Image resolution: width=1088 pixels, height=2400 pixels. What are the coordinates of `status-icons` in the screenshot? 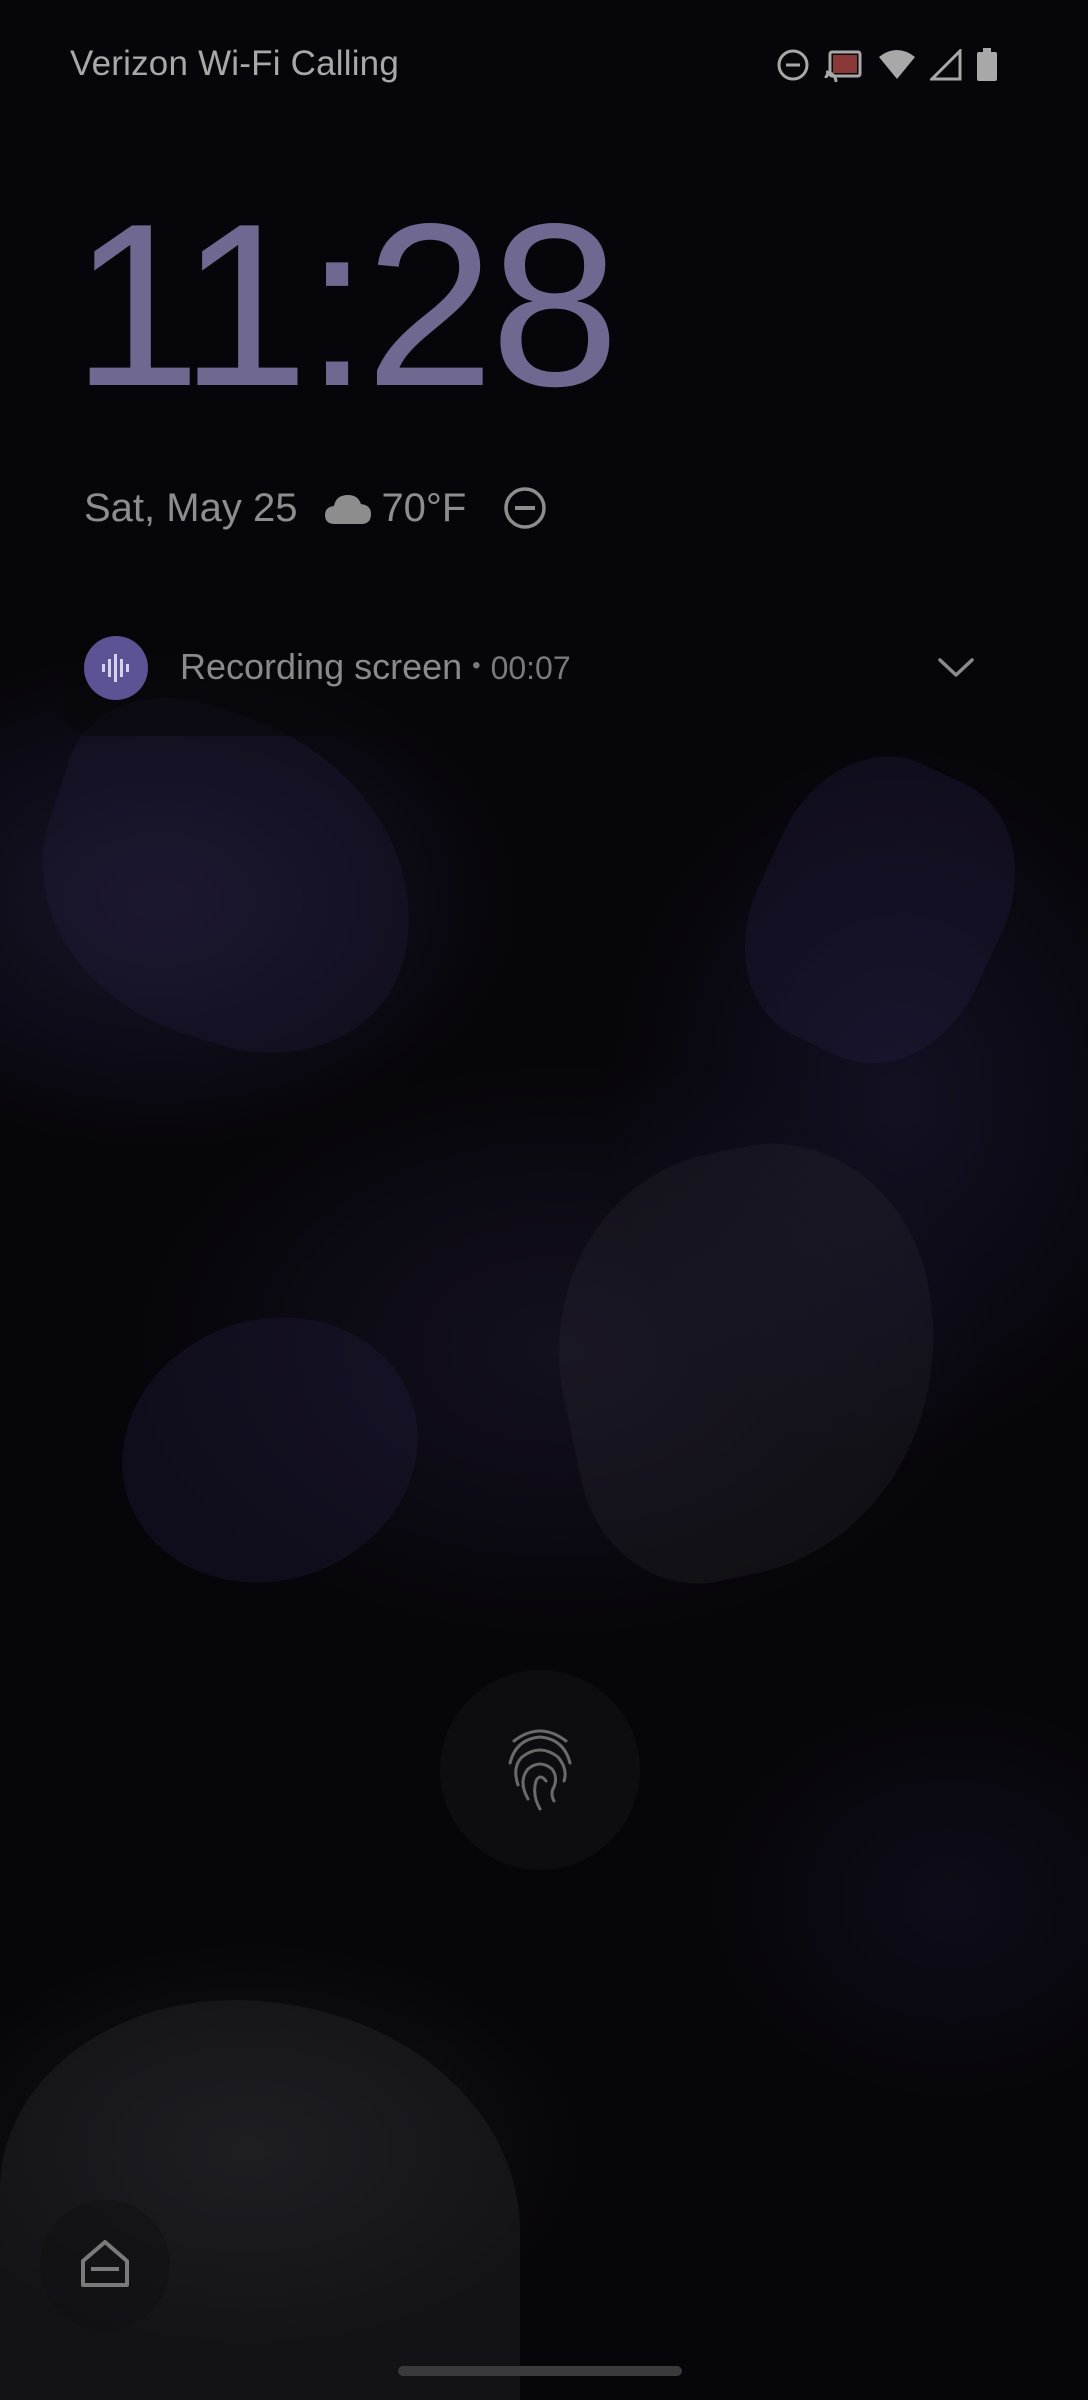 It's located at (887, 65).